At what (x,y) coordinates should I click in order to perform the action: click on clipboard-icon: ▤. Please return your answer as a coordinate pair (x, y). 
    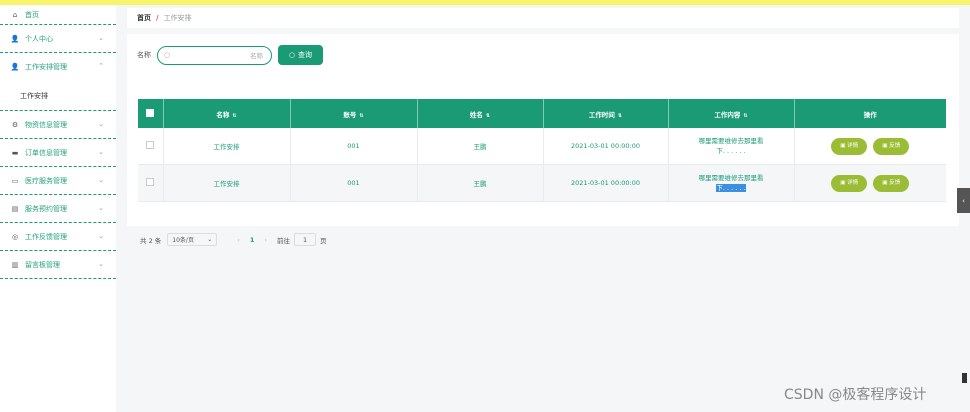
    Looking at the image, I should click on (15, 208).